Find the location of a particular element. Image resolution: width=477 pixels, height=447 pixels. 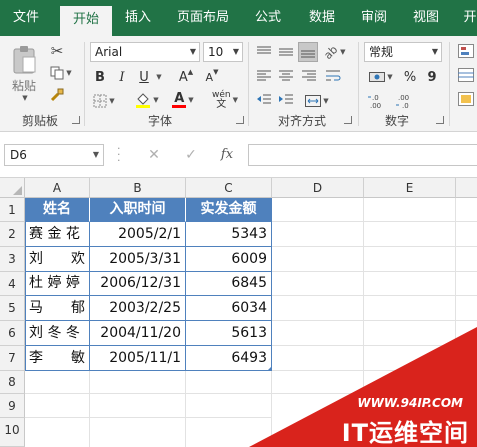

tab-page-layout: 页面布局 is located at coordinates (203, 18).